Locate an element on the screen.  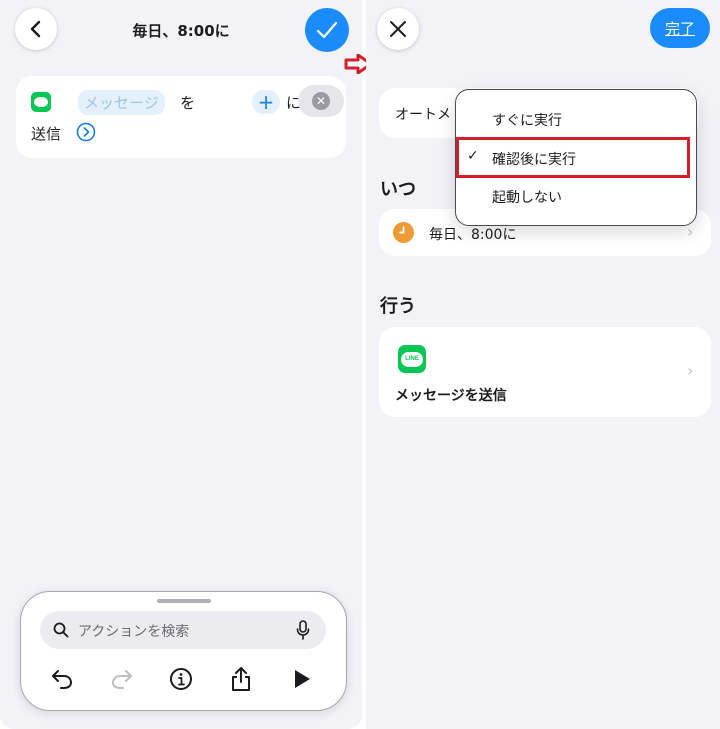
close-icon is located at coordinates (398, 29).